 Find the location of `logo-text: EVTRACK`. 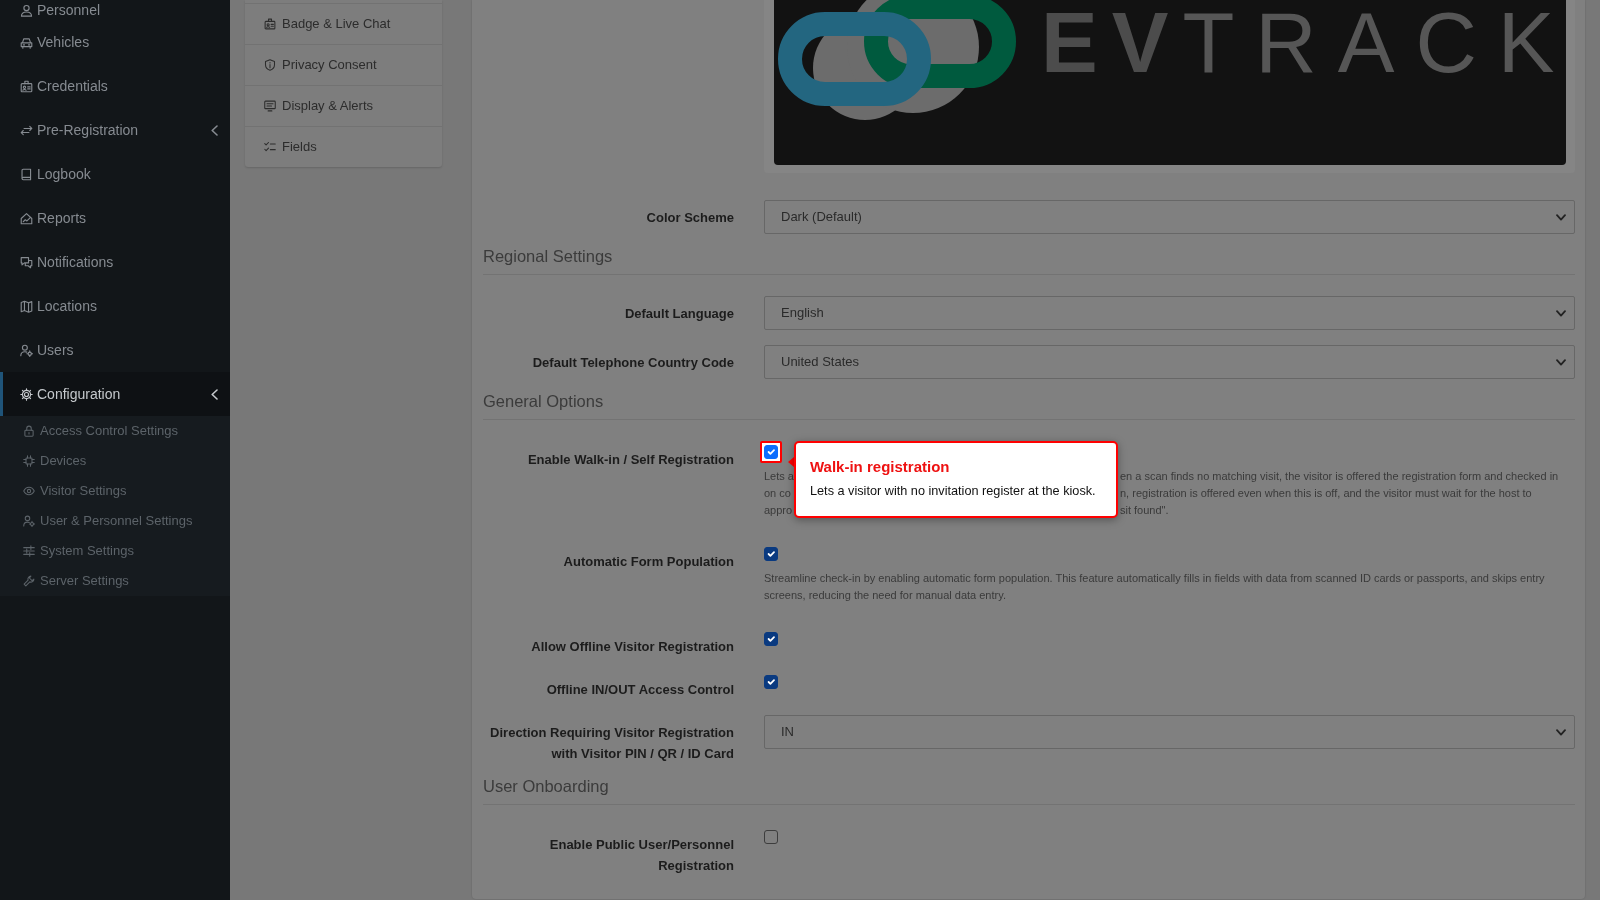

logo-text: EVTRACK is located at coordinates (1303, 42).